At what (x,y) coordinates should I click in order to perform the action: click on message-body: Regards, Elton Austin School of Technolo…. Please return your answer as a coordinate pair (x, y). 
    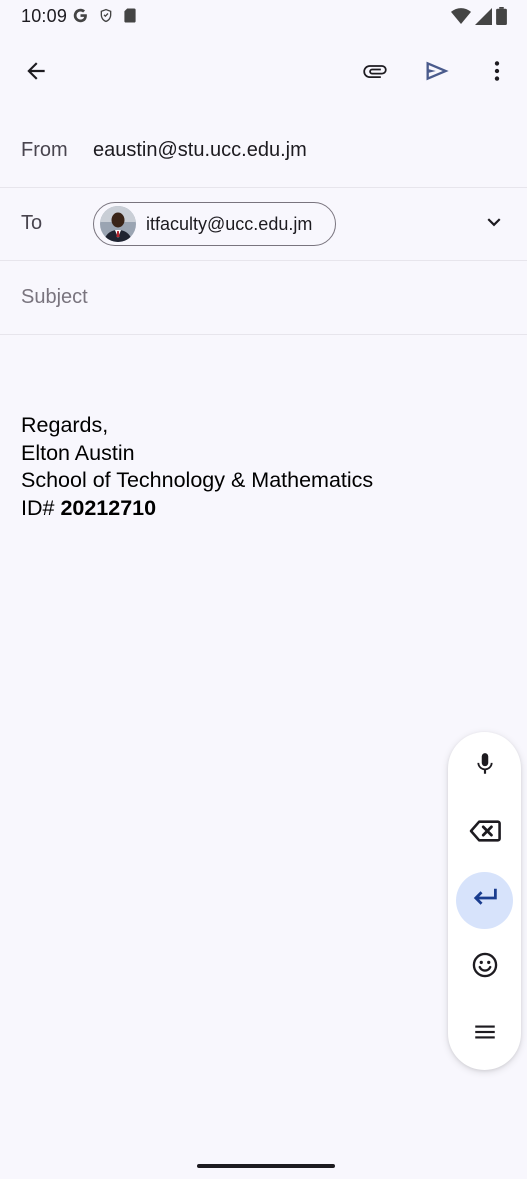
    Looking at the image, I should click on (197, 467).